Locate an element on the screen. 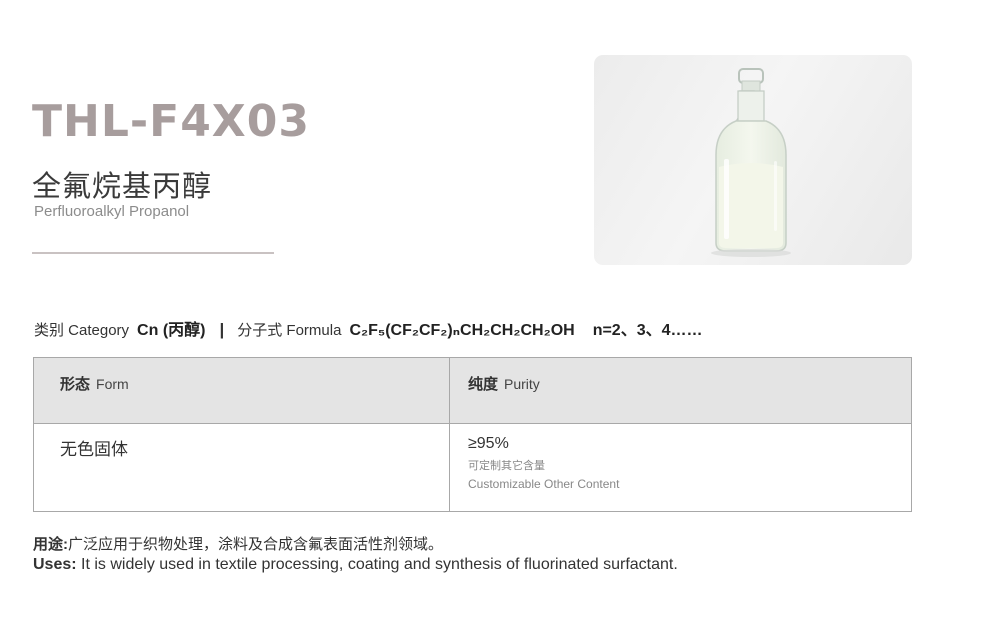 The width and height of the screenshot is (1007, 627). glass-reagent-bottle-icon is located at coordinates (751, 162).